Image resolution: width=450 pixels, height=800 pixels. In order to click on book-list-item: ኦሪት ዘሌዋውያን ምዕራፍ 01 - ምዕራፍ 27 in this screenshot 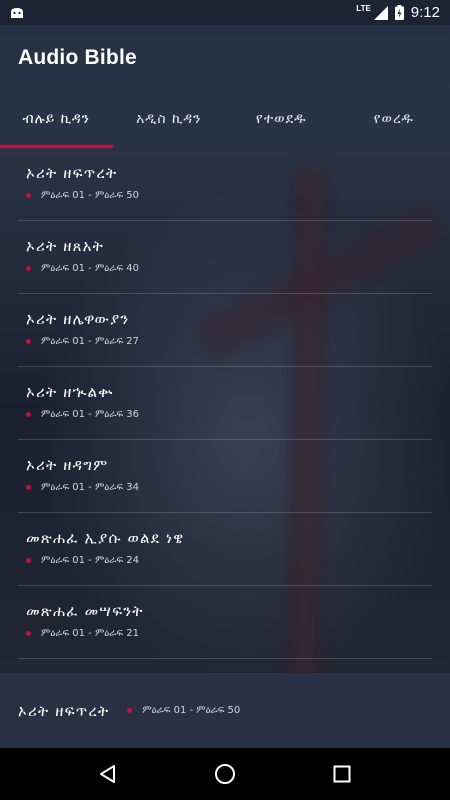, I will do `click(225, 330)`.